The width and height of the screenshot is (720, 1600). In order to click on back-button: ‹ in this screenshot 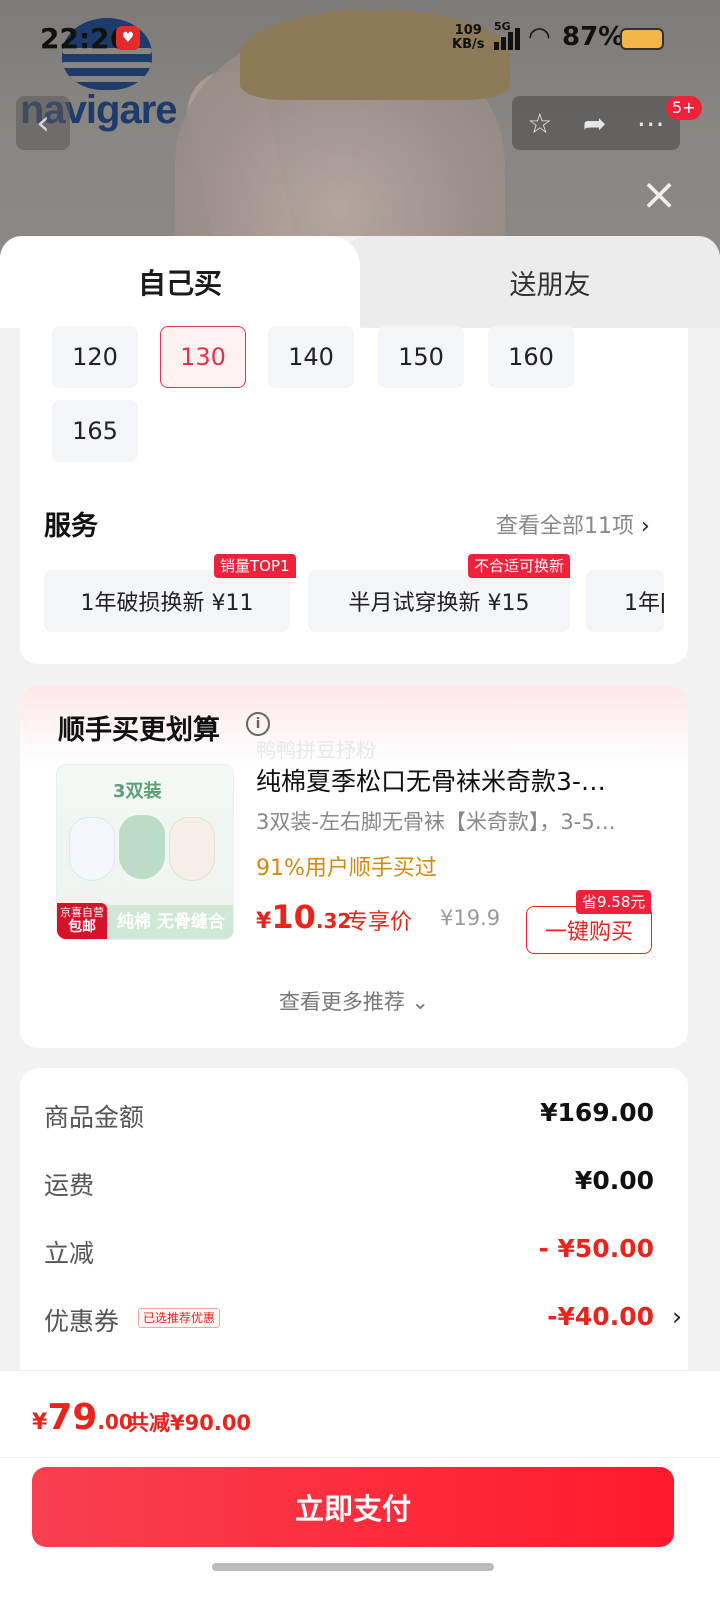, I will do `click(43, 123)`.